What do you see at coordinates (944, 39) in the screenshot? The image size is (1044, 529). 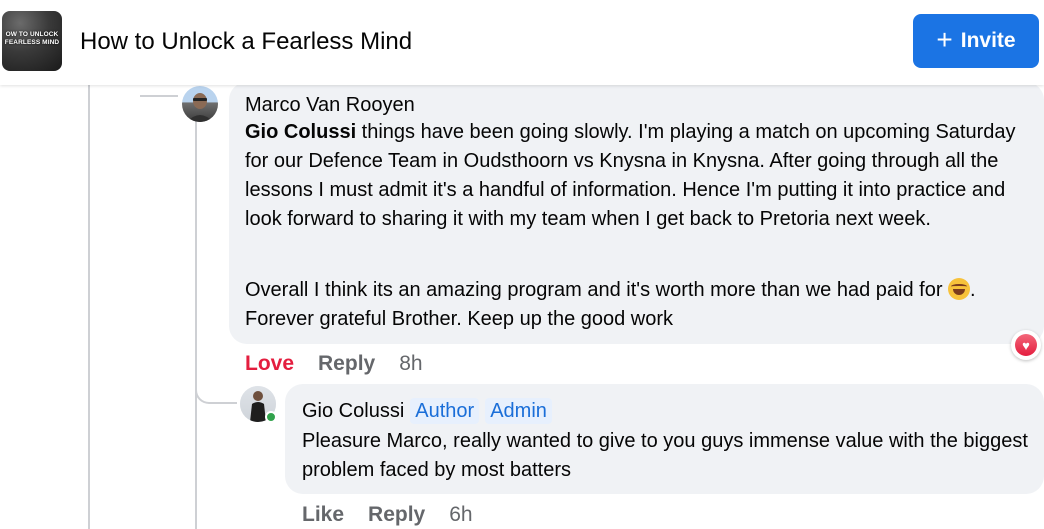 I see `plus-icon: +` at bounding box center [944, 39].